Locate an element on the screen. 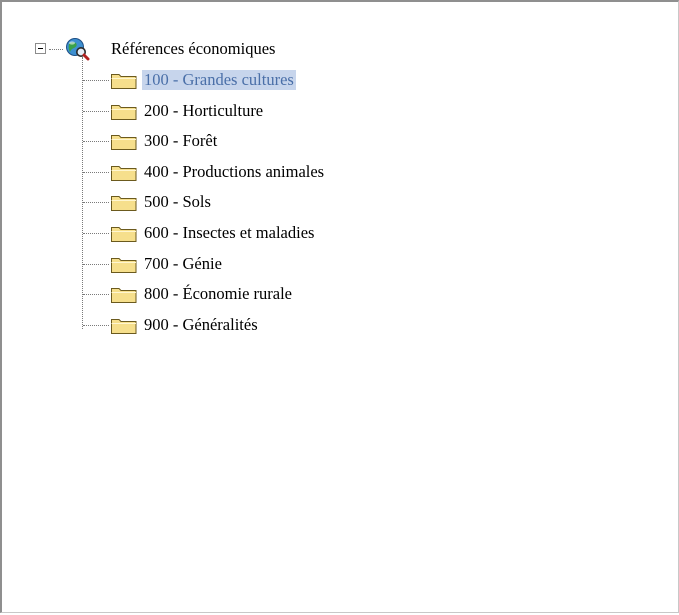 The height and width of the screenshot is (615, 679). tree-item: 800 - Économie rurale is located at coordinates (340, 294).